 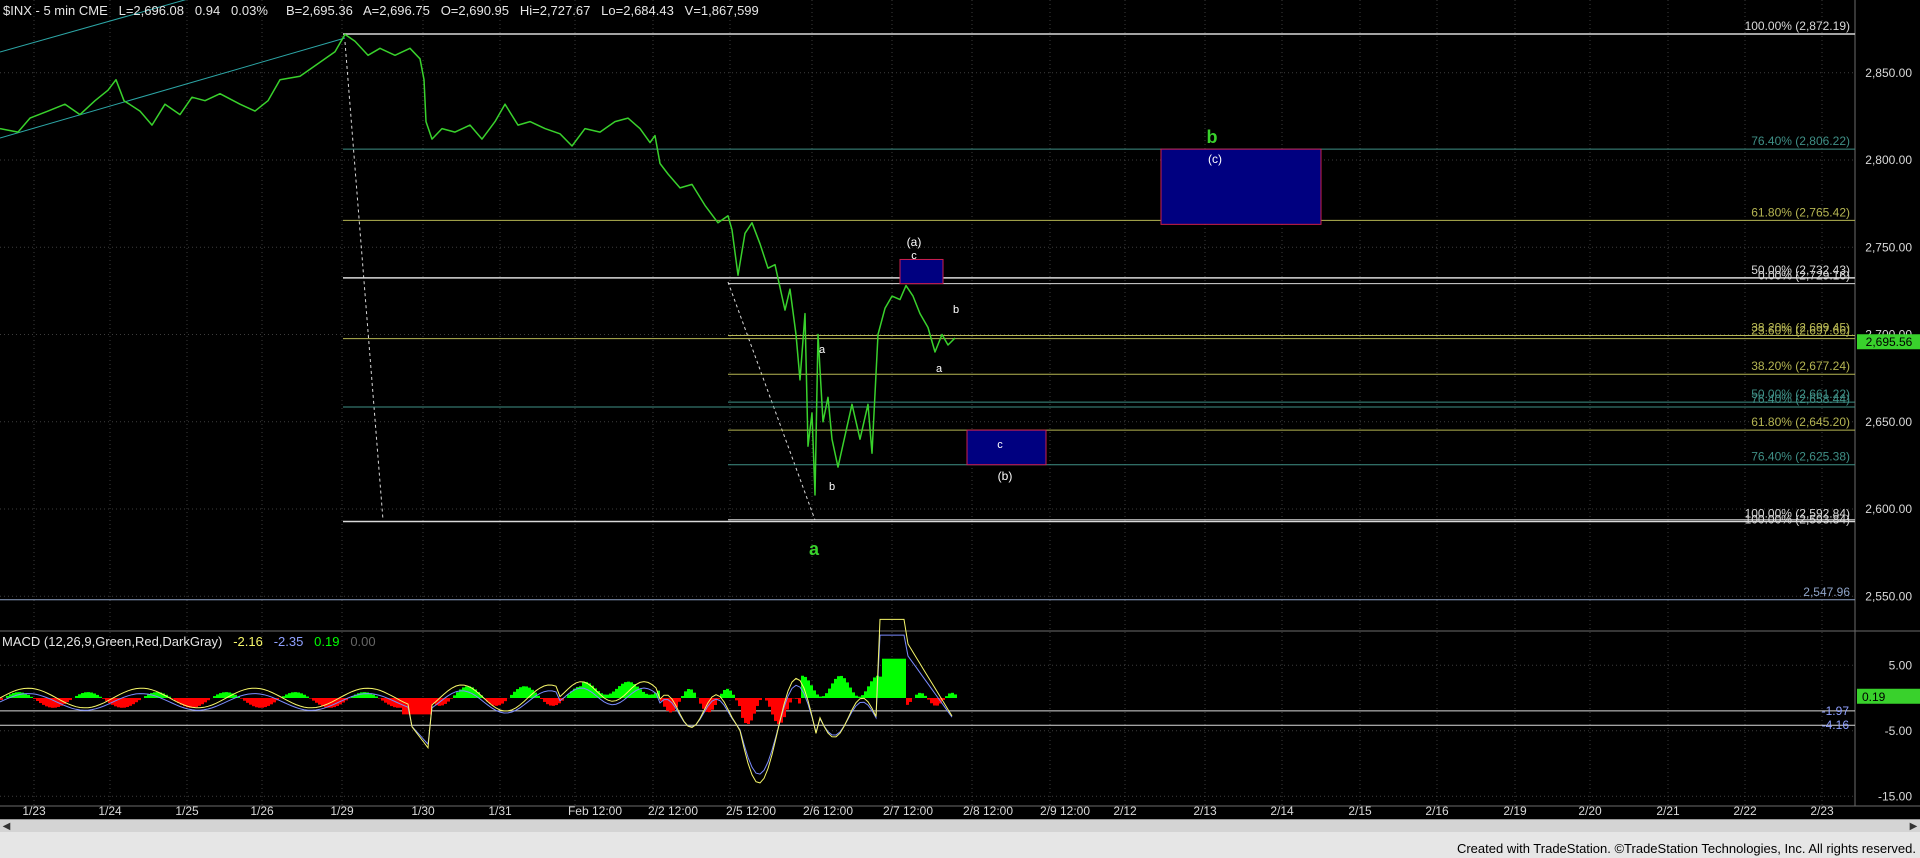 I want to click on date-tick-label: 2/5 12:00, so click(x=751, y=811).